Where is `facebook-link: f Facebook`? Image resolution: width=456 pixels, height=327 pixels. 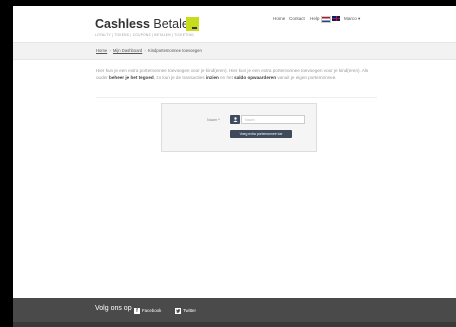
facebook-link: f Facebook is located at coordinates (147, 310).